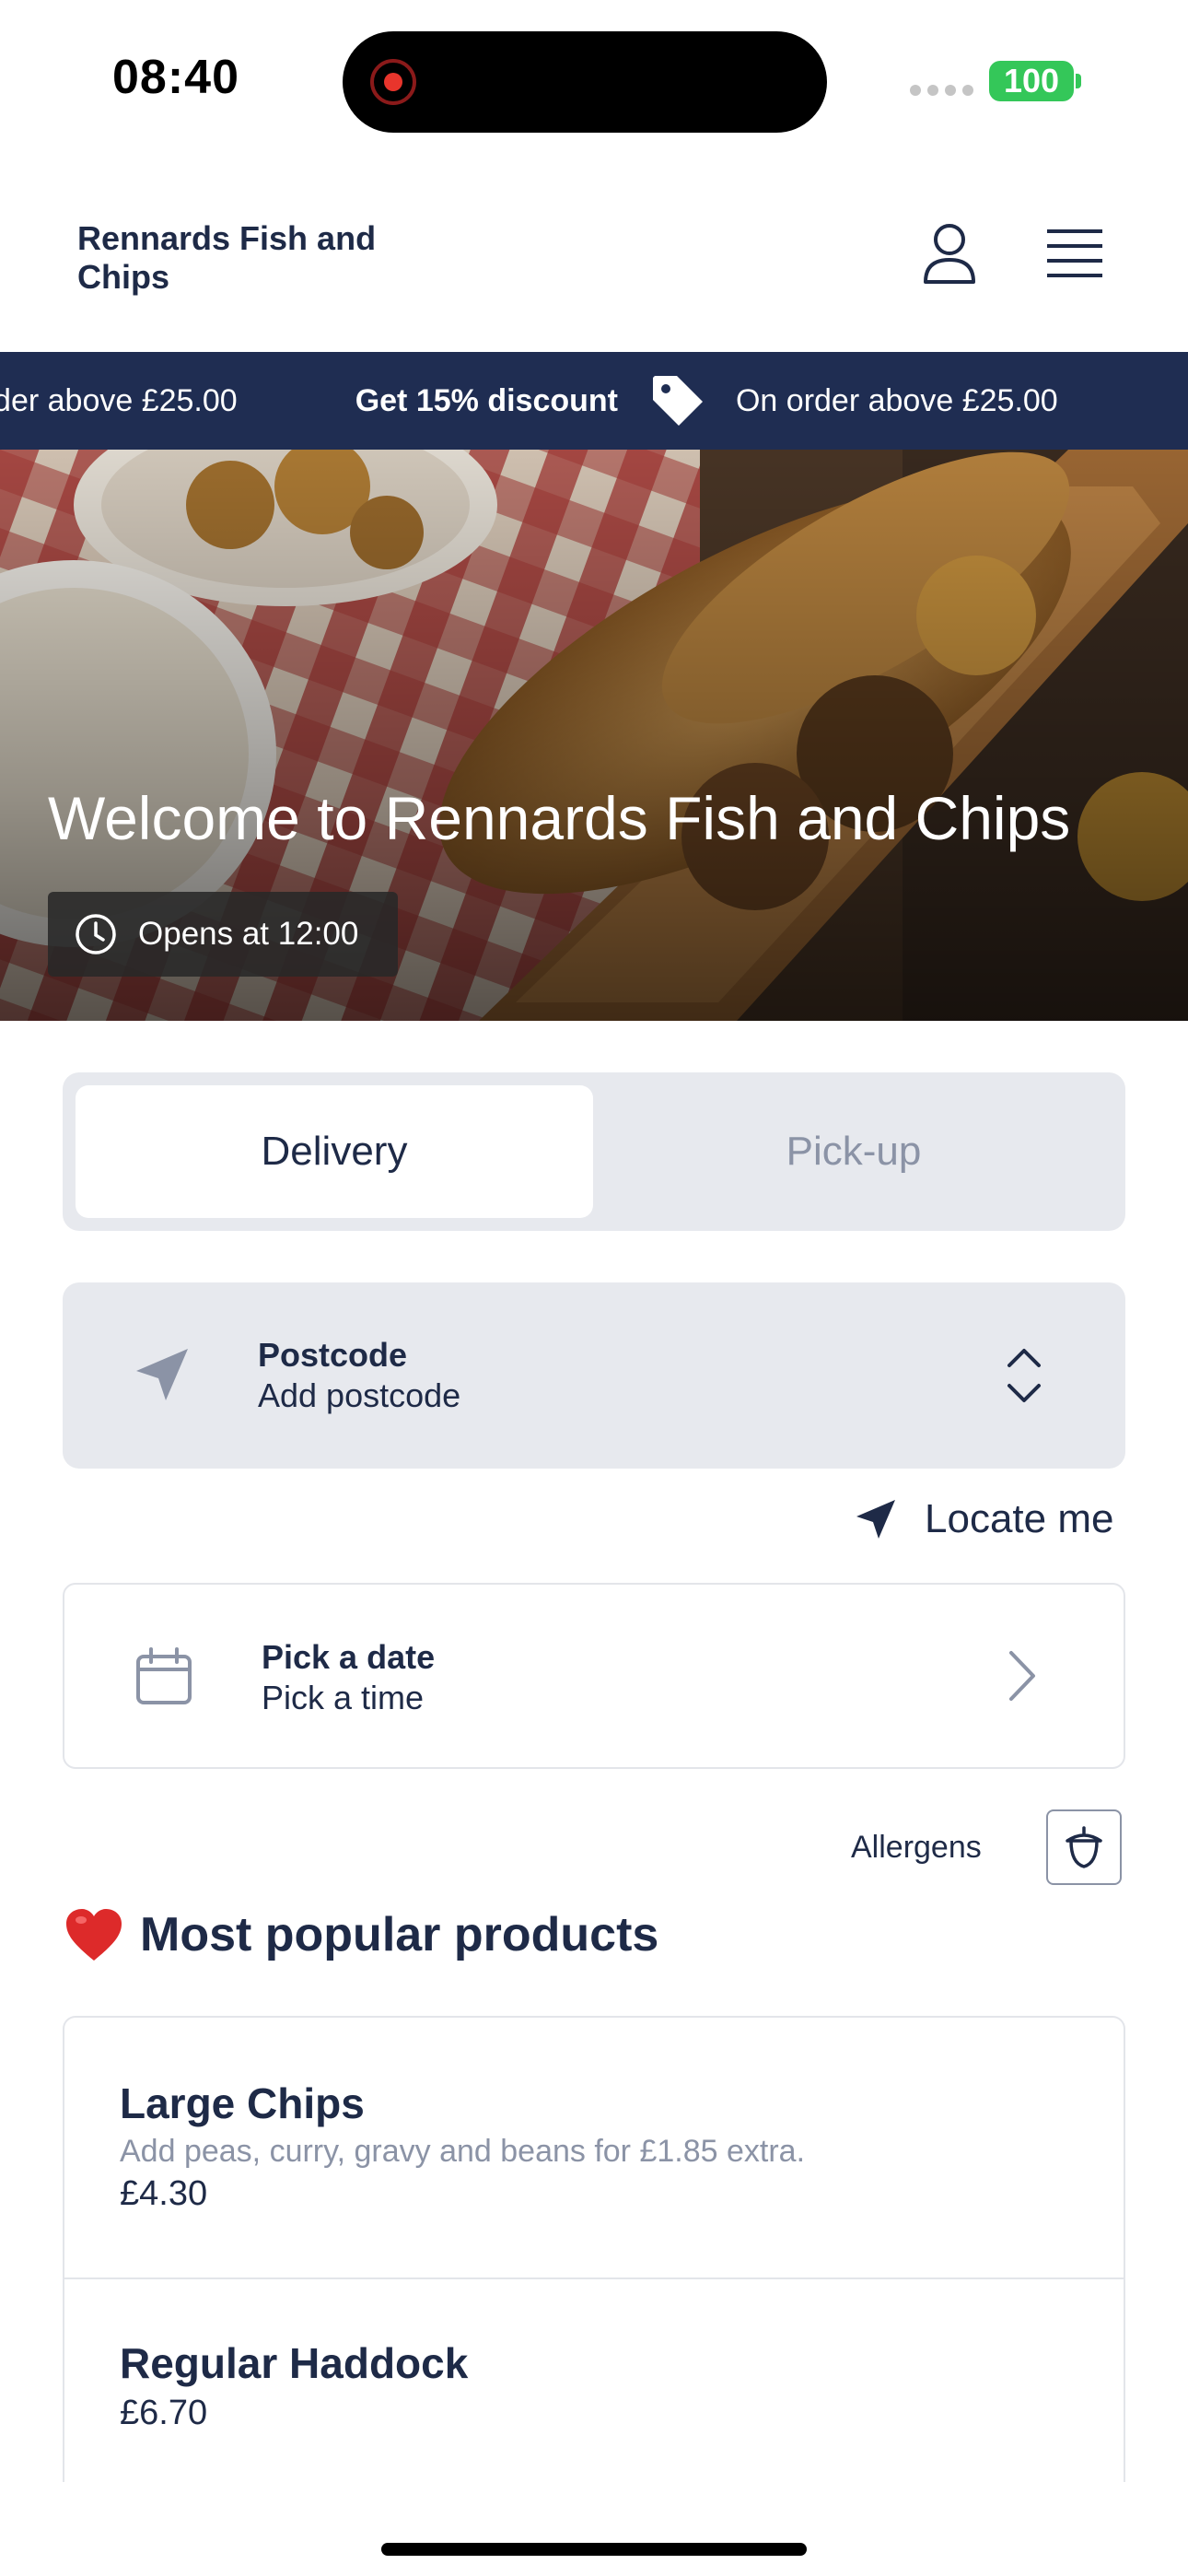  What do you see at coordinates (1078, 81) in the screenshot?
I see `battery-tip` at bounding box center [1078, 81].